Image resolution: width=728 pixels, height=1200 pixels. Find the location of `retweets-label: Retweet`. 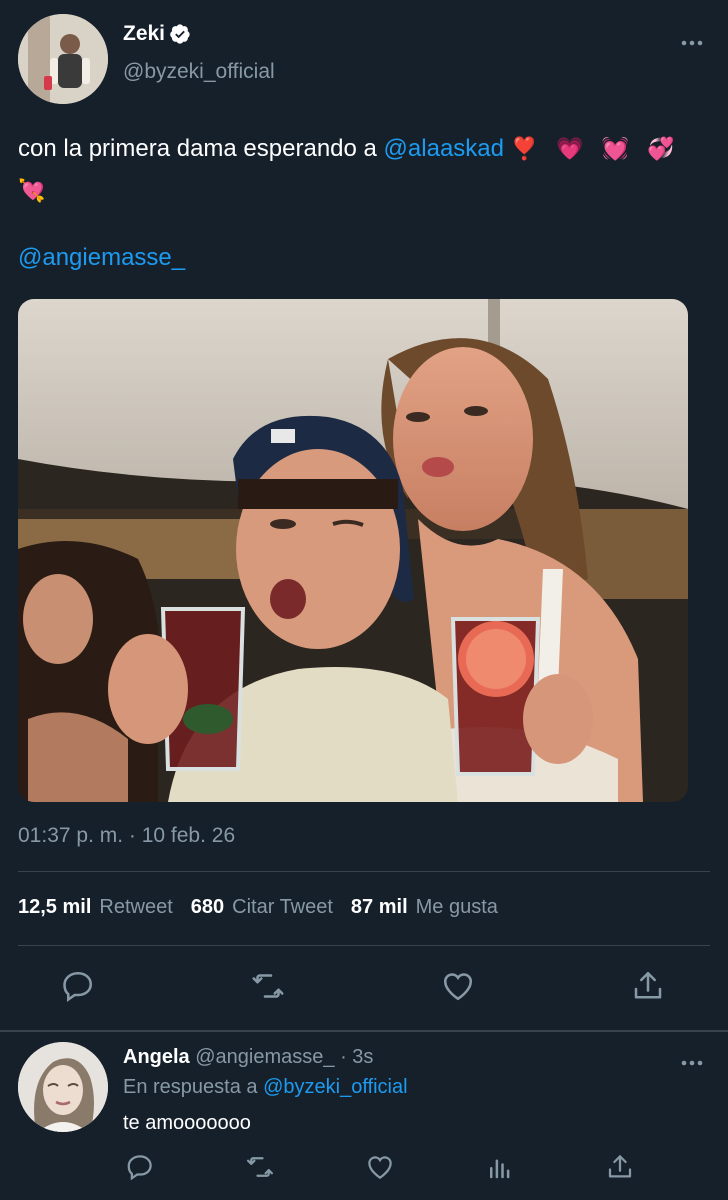

retweets-label: Retweet is located at coordinates (136, 907).